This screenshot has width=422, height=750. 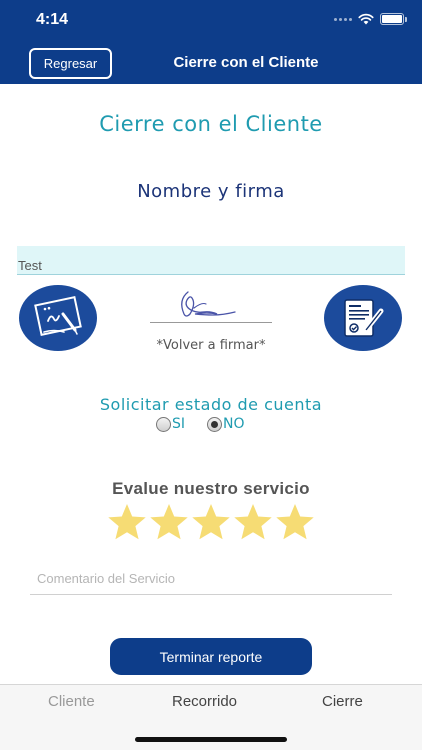 I want to click on signature-pad-icon, so click(x=58, y=316).